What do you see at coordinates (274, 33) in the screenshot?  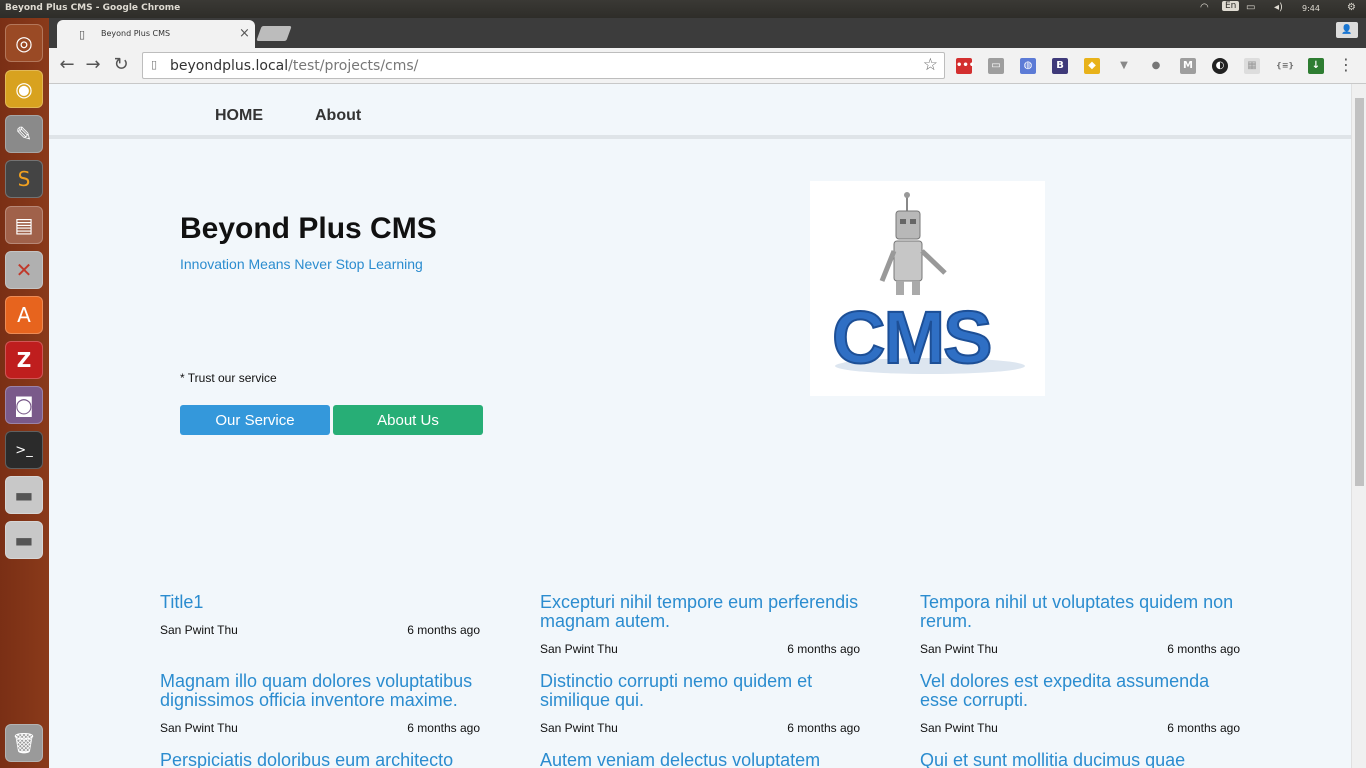 I see `new-tab-button` at bounding box center [274, 33].